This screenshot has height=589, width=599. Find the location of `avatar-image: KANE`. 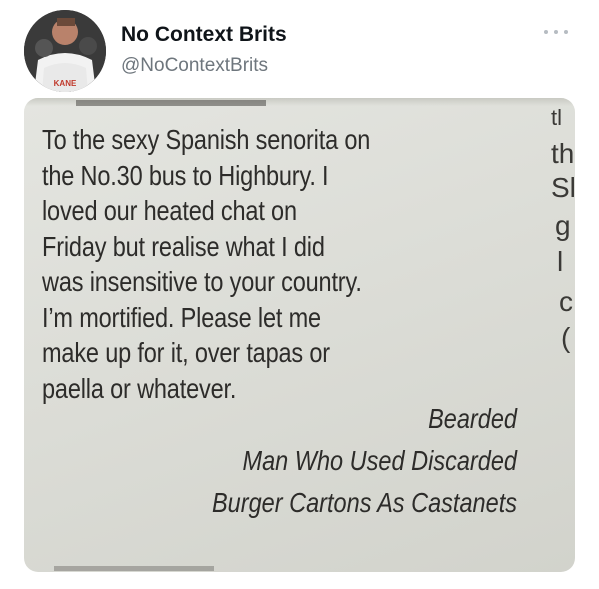

avatar-image: KANE is located at coordinates (65, 51).